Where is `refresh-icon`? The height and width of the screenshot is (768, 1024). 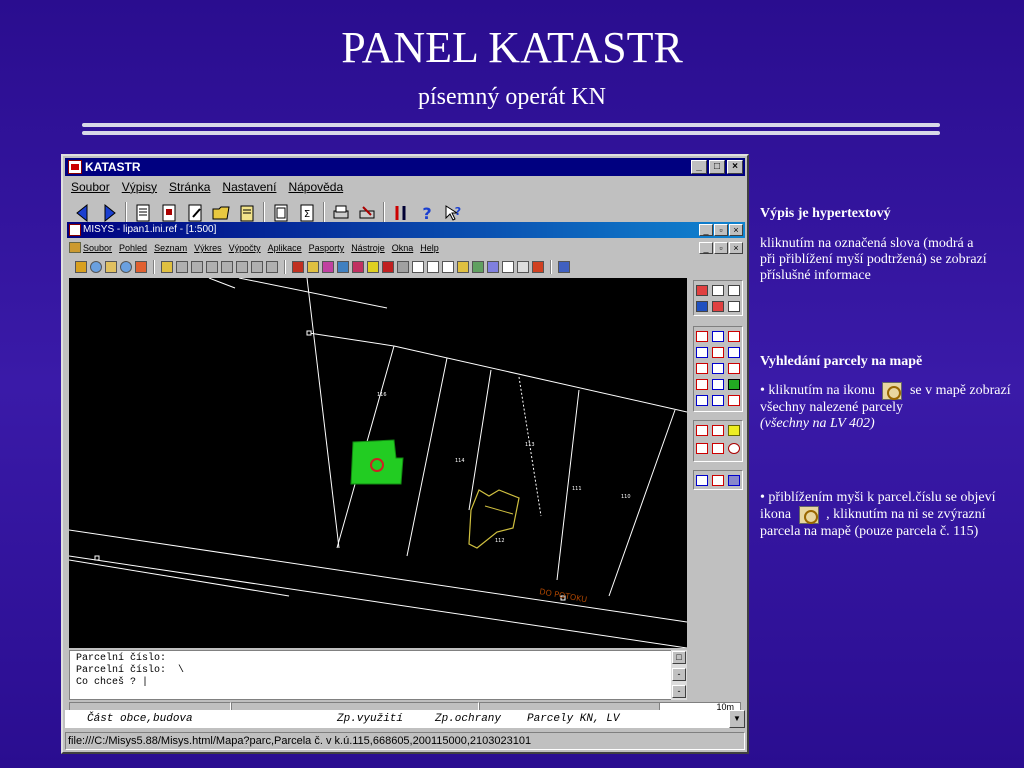
refresh-icon is located at coordinates (141, 267).